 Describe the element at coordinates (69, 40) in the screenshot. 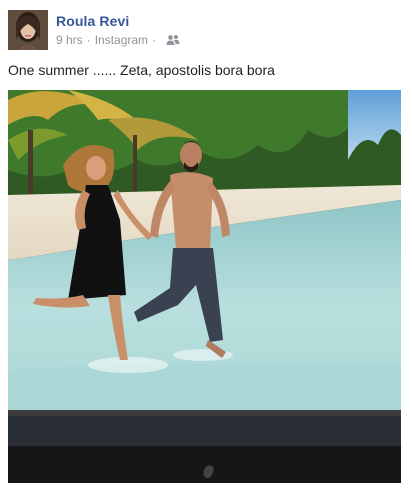

I see `post-timestamp-link: 9 hrs` at that location.